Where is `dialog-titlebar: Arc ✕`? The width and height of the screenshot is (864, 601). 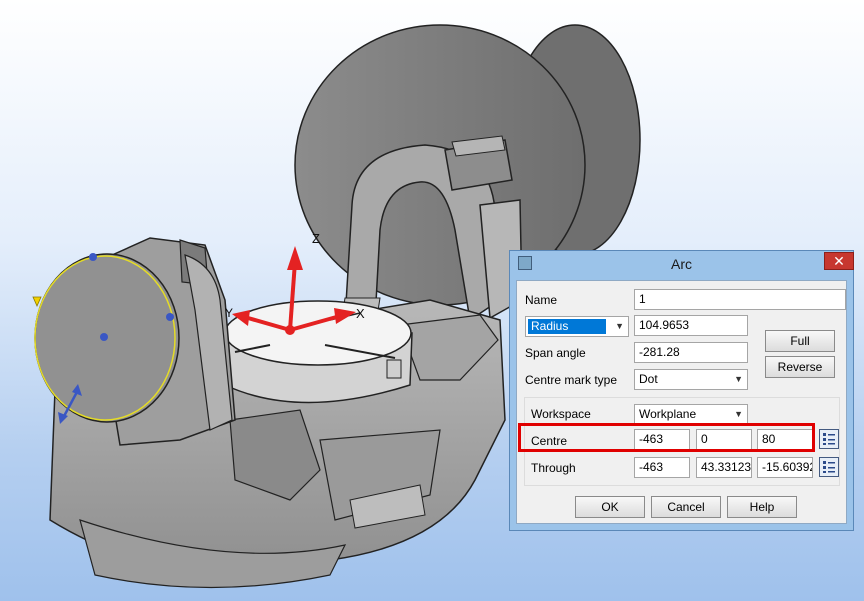 dialog-titlebar: Arc ✕ is located at coordinates (682, 264).